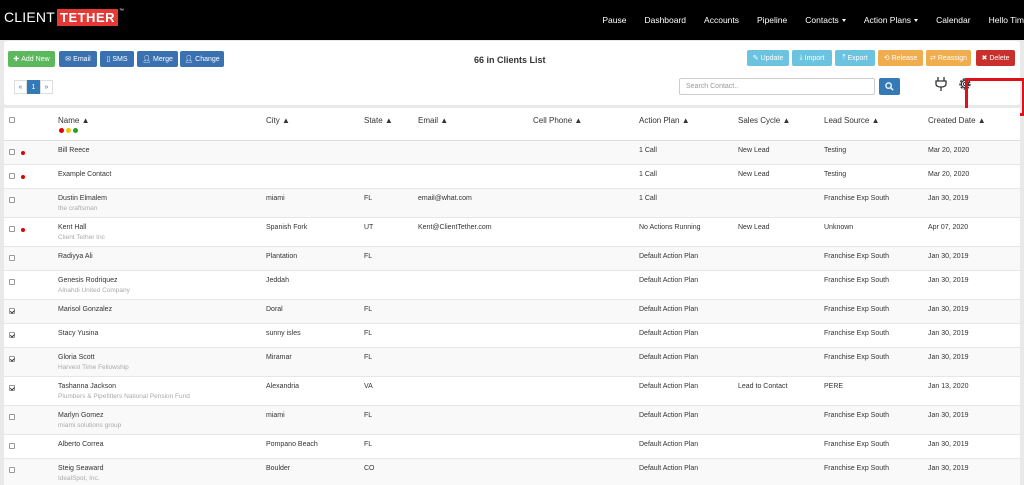  Describe the element at coordinates (852, 120) in the screenshot. I see `col-lead-source: Lead Source ▲` at that location.